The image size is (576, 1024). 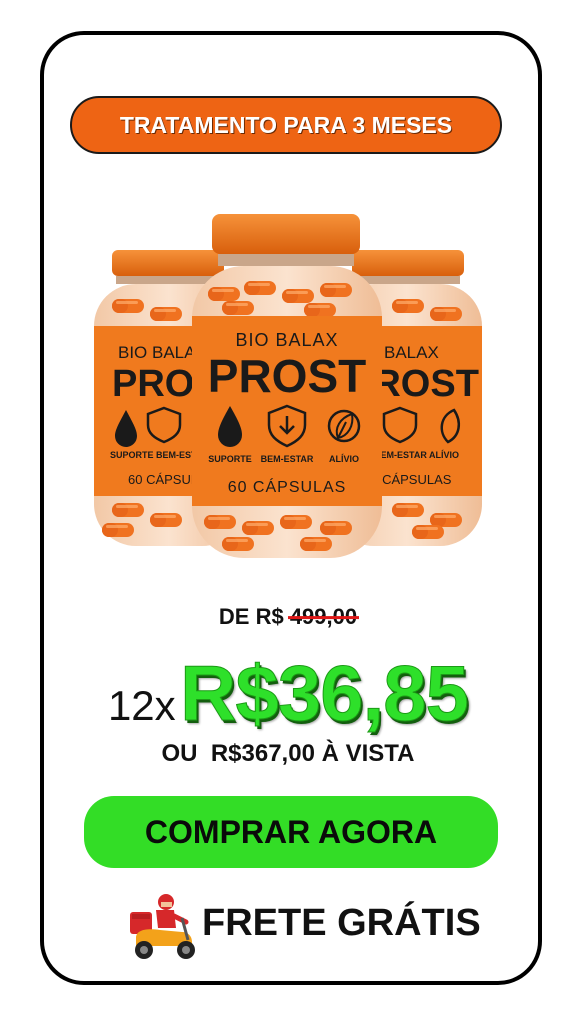 I want to click on jar-label-suporte: SUPORTE, so click(x=230, y=459).